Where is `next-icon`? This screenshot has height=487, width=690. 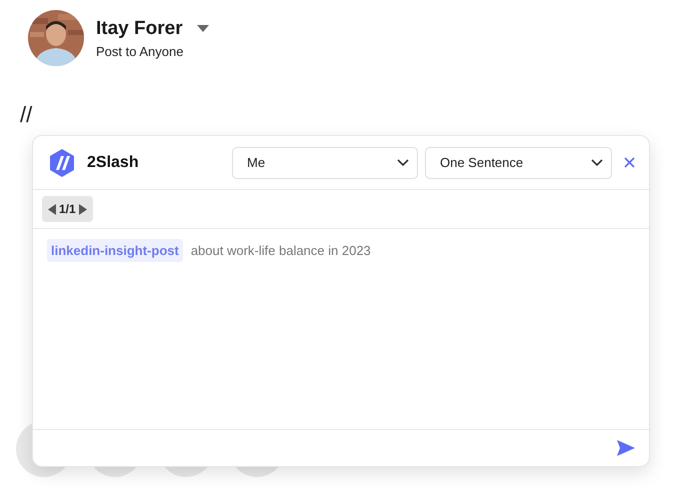 next-icon is located at coordinates (82, 209).